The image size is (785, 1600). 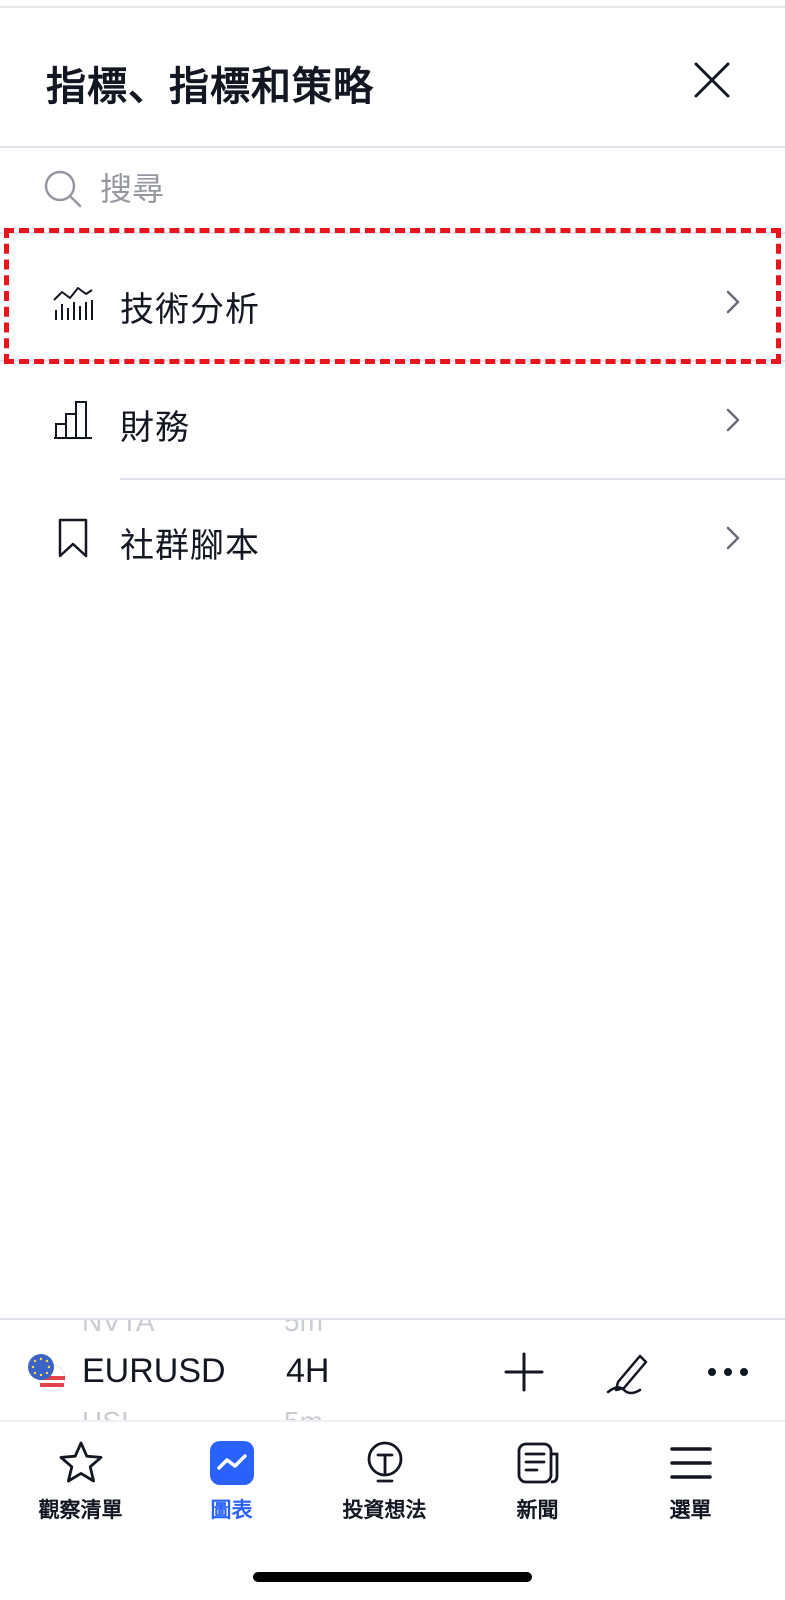 I want to click on menu-item-community-scripts: 社群腳本, so click(x=392, y=537).